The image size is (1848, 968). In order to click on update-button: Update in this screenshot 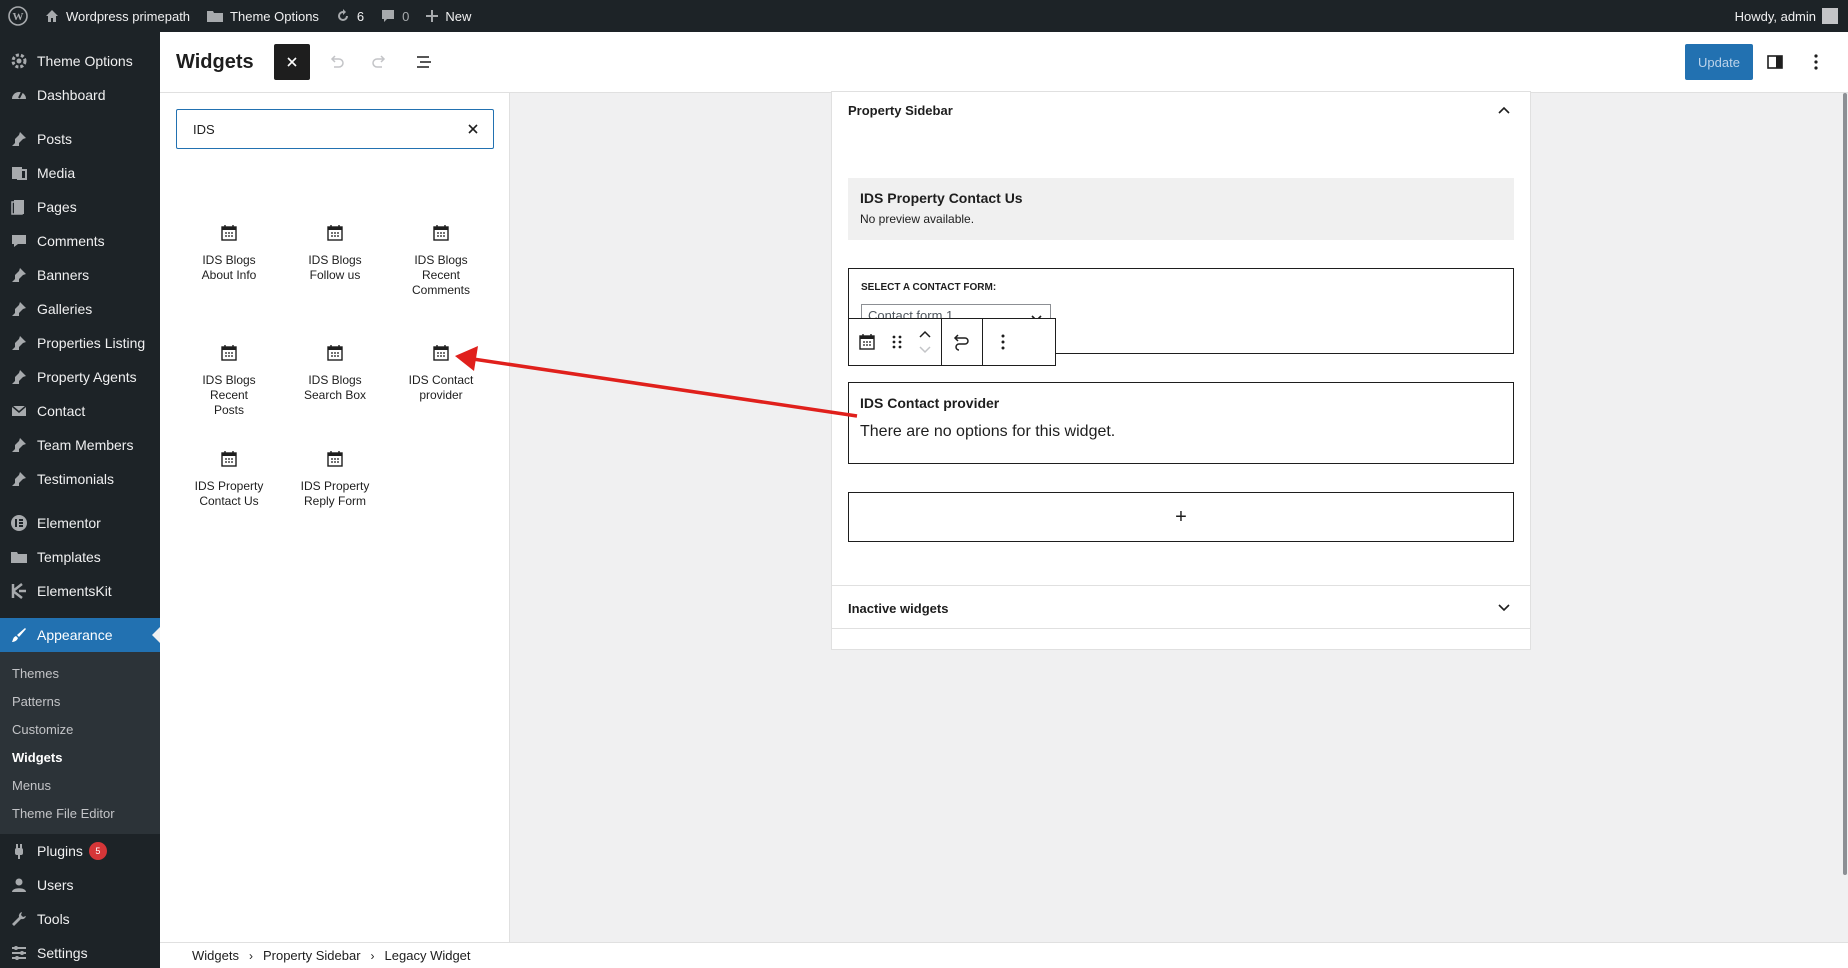, I will do `click(1719, 62)`.